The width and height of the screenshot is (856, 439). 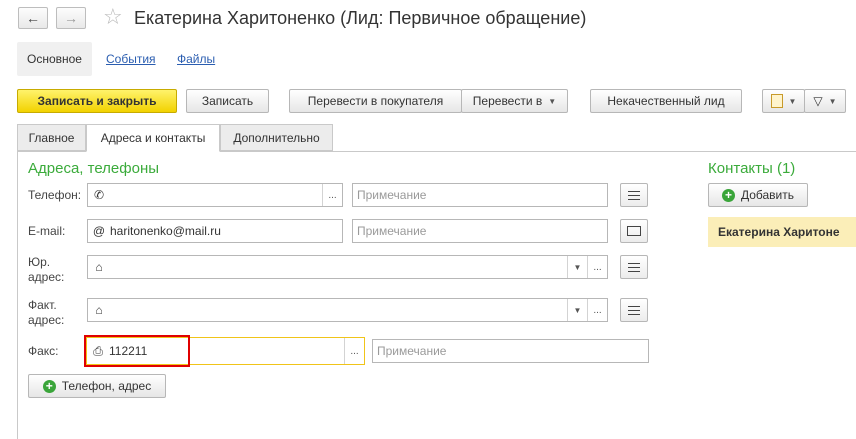 I want to click on section-files: Файлы, so click(x=196, y=59).